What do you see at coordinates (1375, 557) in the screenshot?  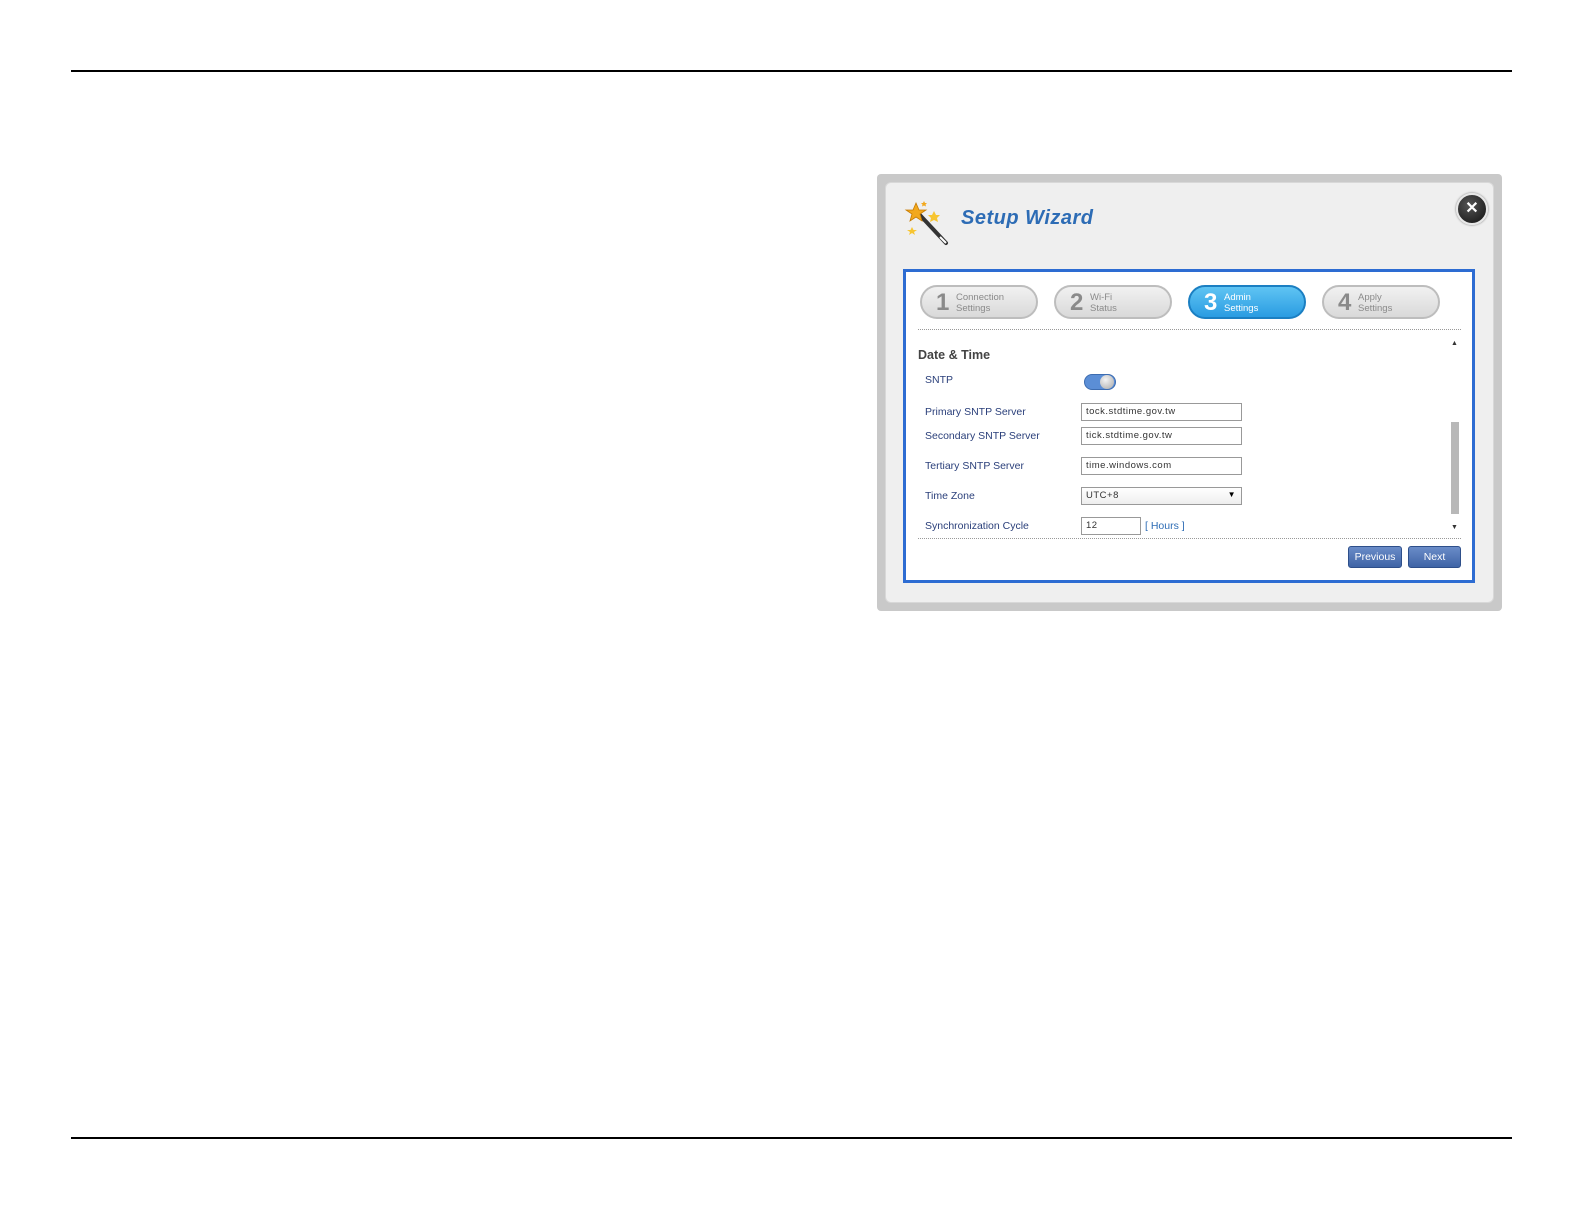 I see `previous-button: Previous` at bounding box center [1375, 557].